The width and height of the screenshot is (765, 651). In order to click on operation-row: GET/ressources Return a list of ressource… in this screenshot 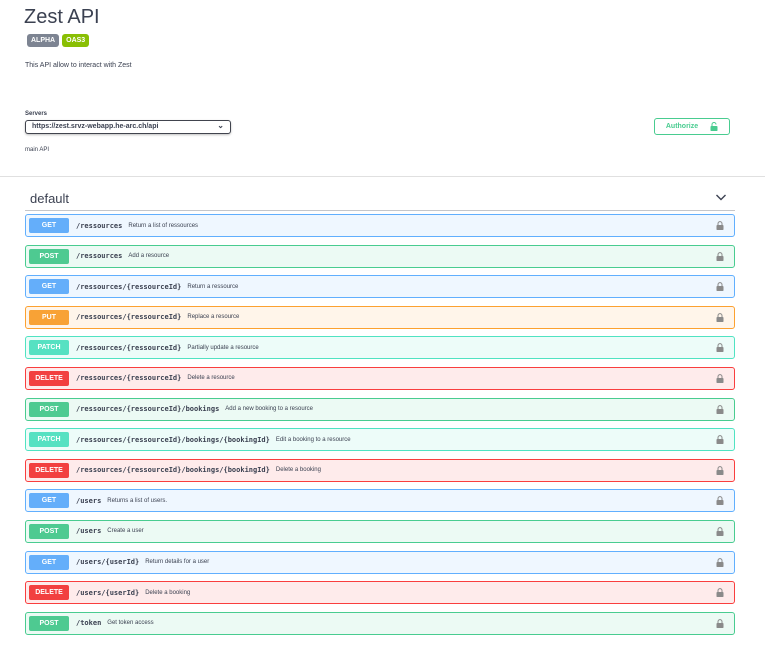, I will do `click(380, 225)`.